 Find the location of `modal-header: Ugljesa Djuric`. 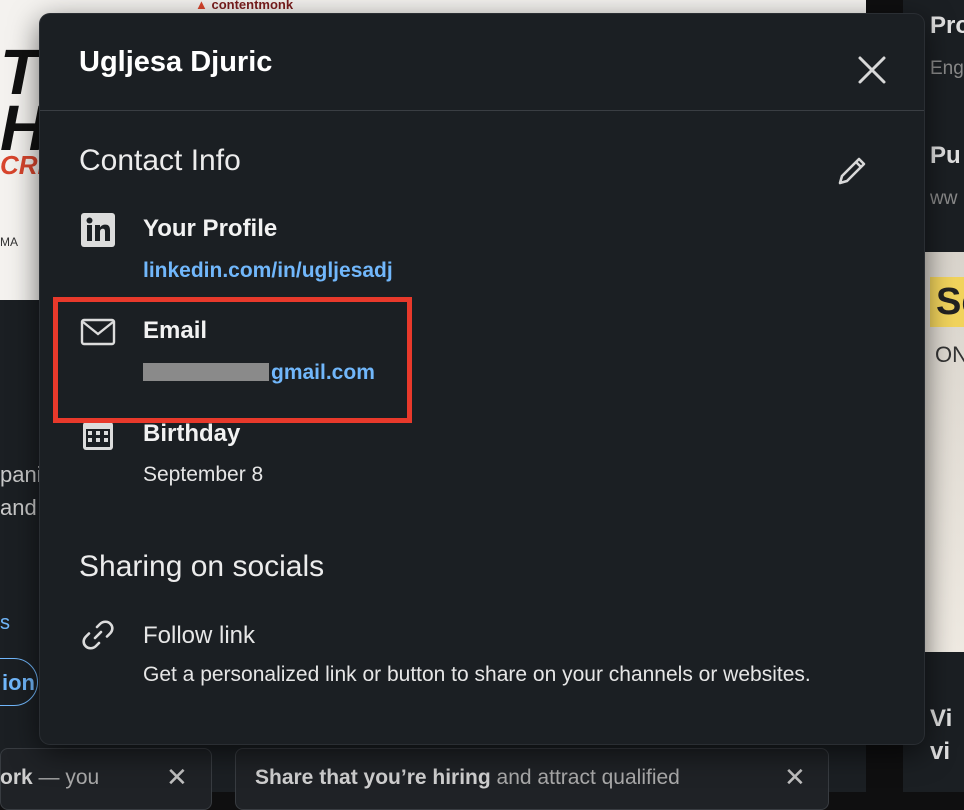

modal-header: Ugljesa Djuric is located at coordinates (482, 62).